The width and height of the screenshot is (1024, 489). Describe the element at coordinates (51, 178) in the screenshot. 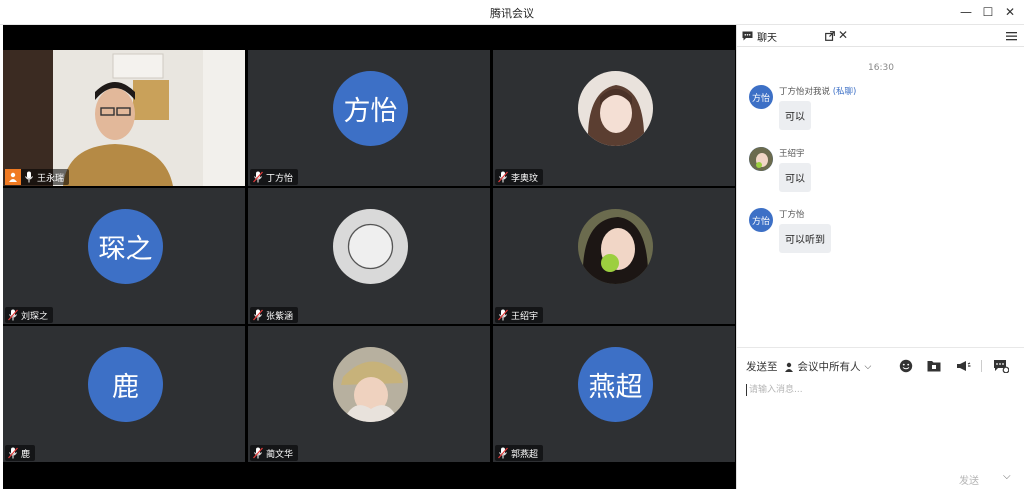

I see `participant-name: 王永瑞` at that location.